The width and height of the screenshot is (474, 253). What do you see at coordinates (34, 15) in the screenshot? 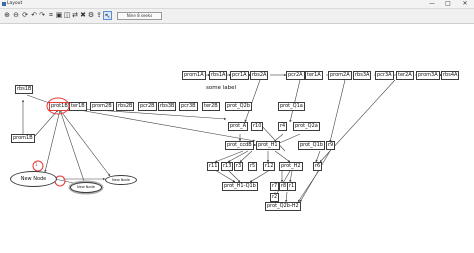
I see `undo-icon: ↶` at bounding box center [34, 15].